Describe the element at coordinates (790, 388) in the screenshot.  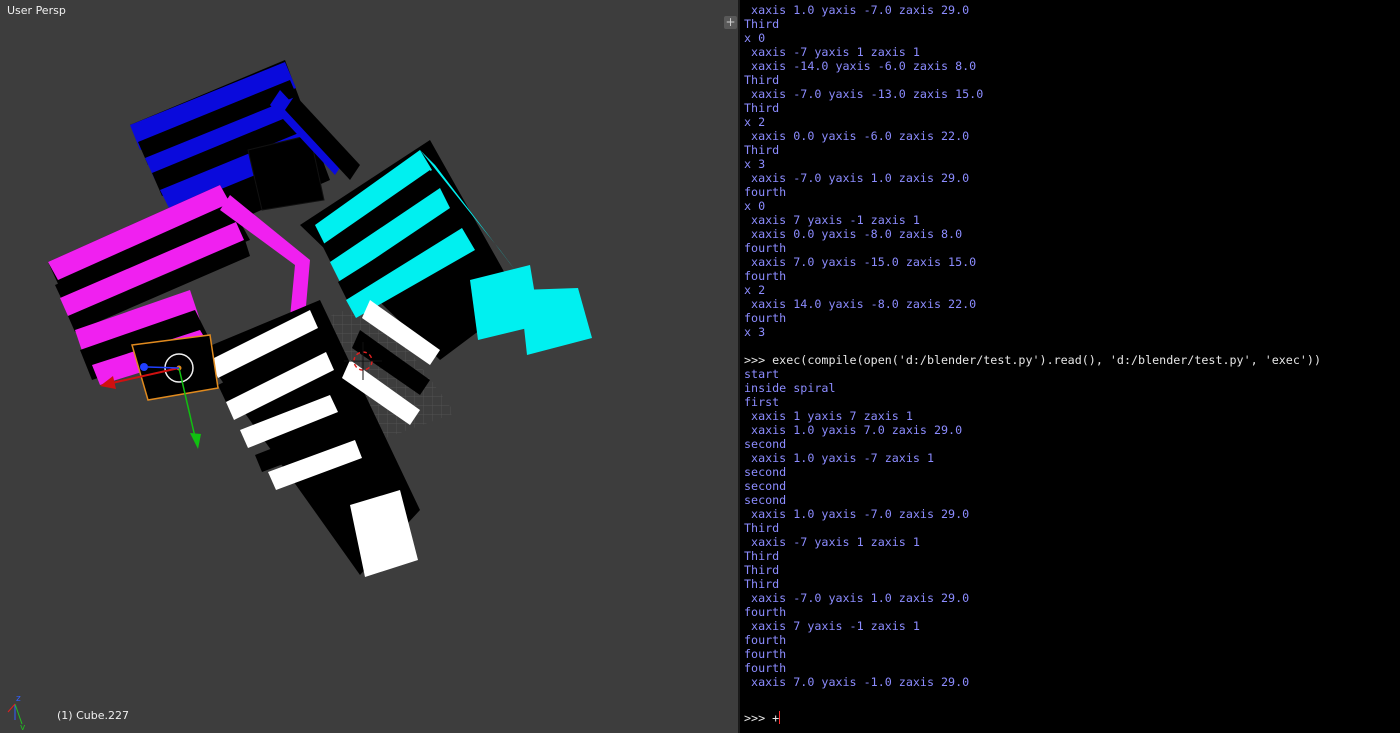
I see `console-line: inside spiral` at that location.